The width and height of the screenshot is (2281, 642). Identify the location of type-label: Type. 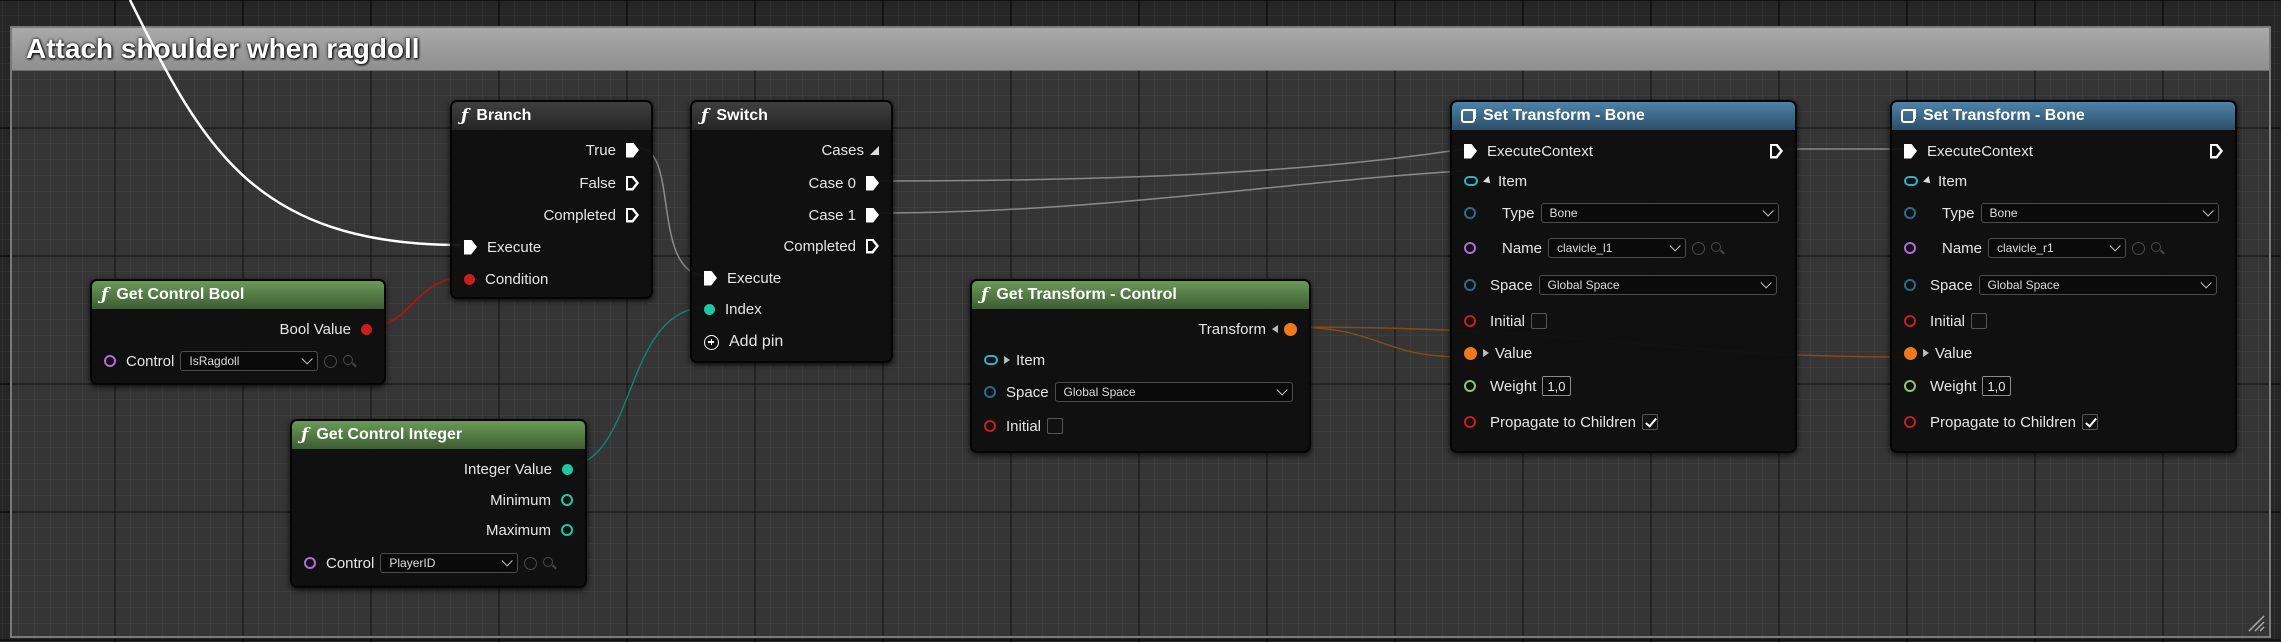
(1518, 213).